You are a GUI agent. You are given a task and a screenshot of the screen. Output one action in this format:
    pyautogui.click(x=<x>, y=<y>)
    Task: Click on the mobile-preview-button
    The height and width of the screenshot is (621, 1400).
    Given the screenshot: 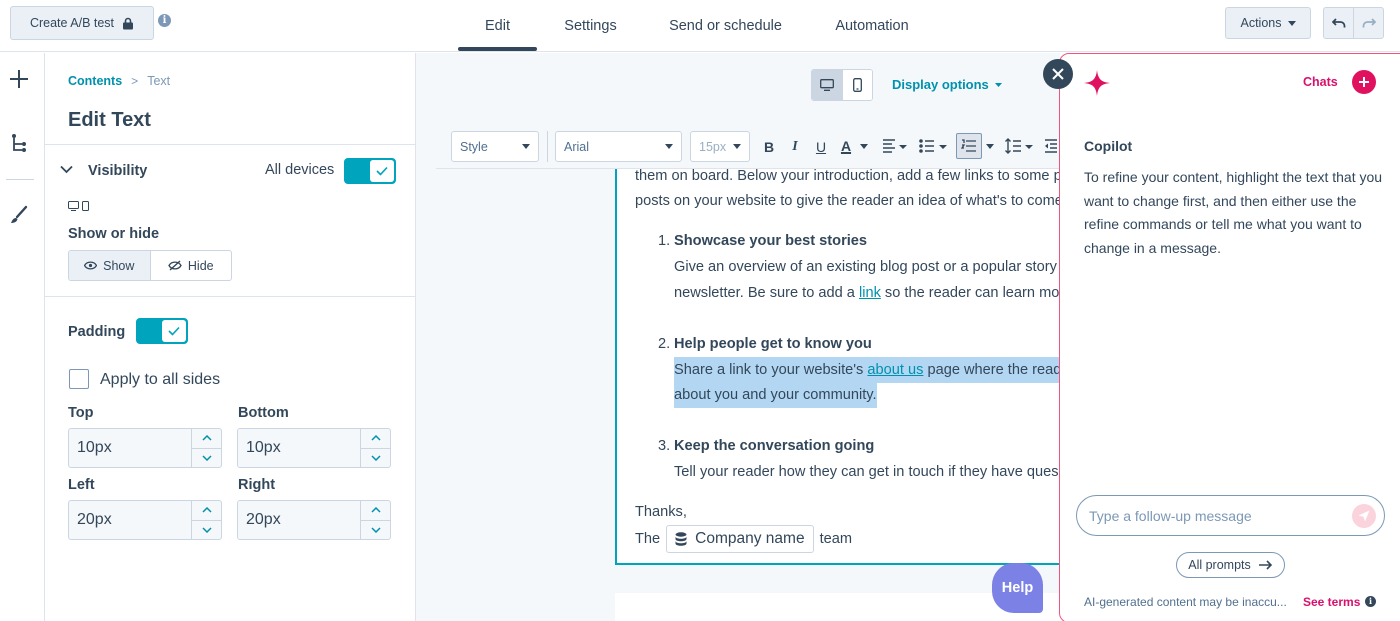 What is the action you would take?
    pyautogui.click(x=857, y=85)
    